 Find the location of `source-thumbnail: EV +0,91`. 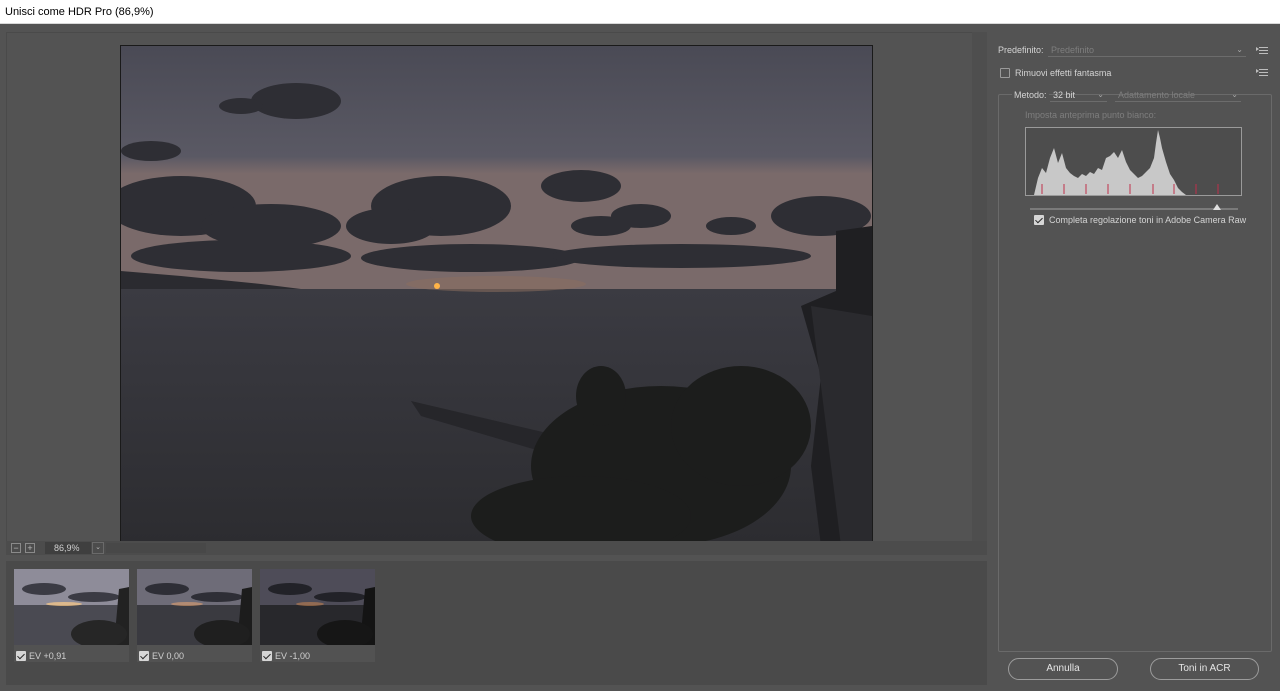

source-thumbnail: EV +0,91 is located at coordinates (71, 615).